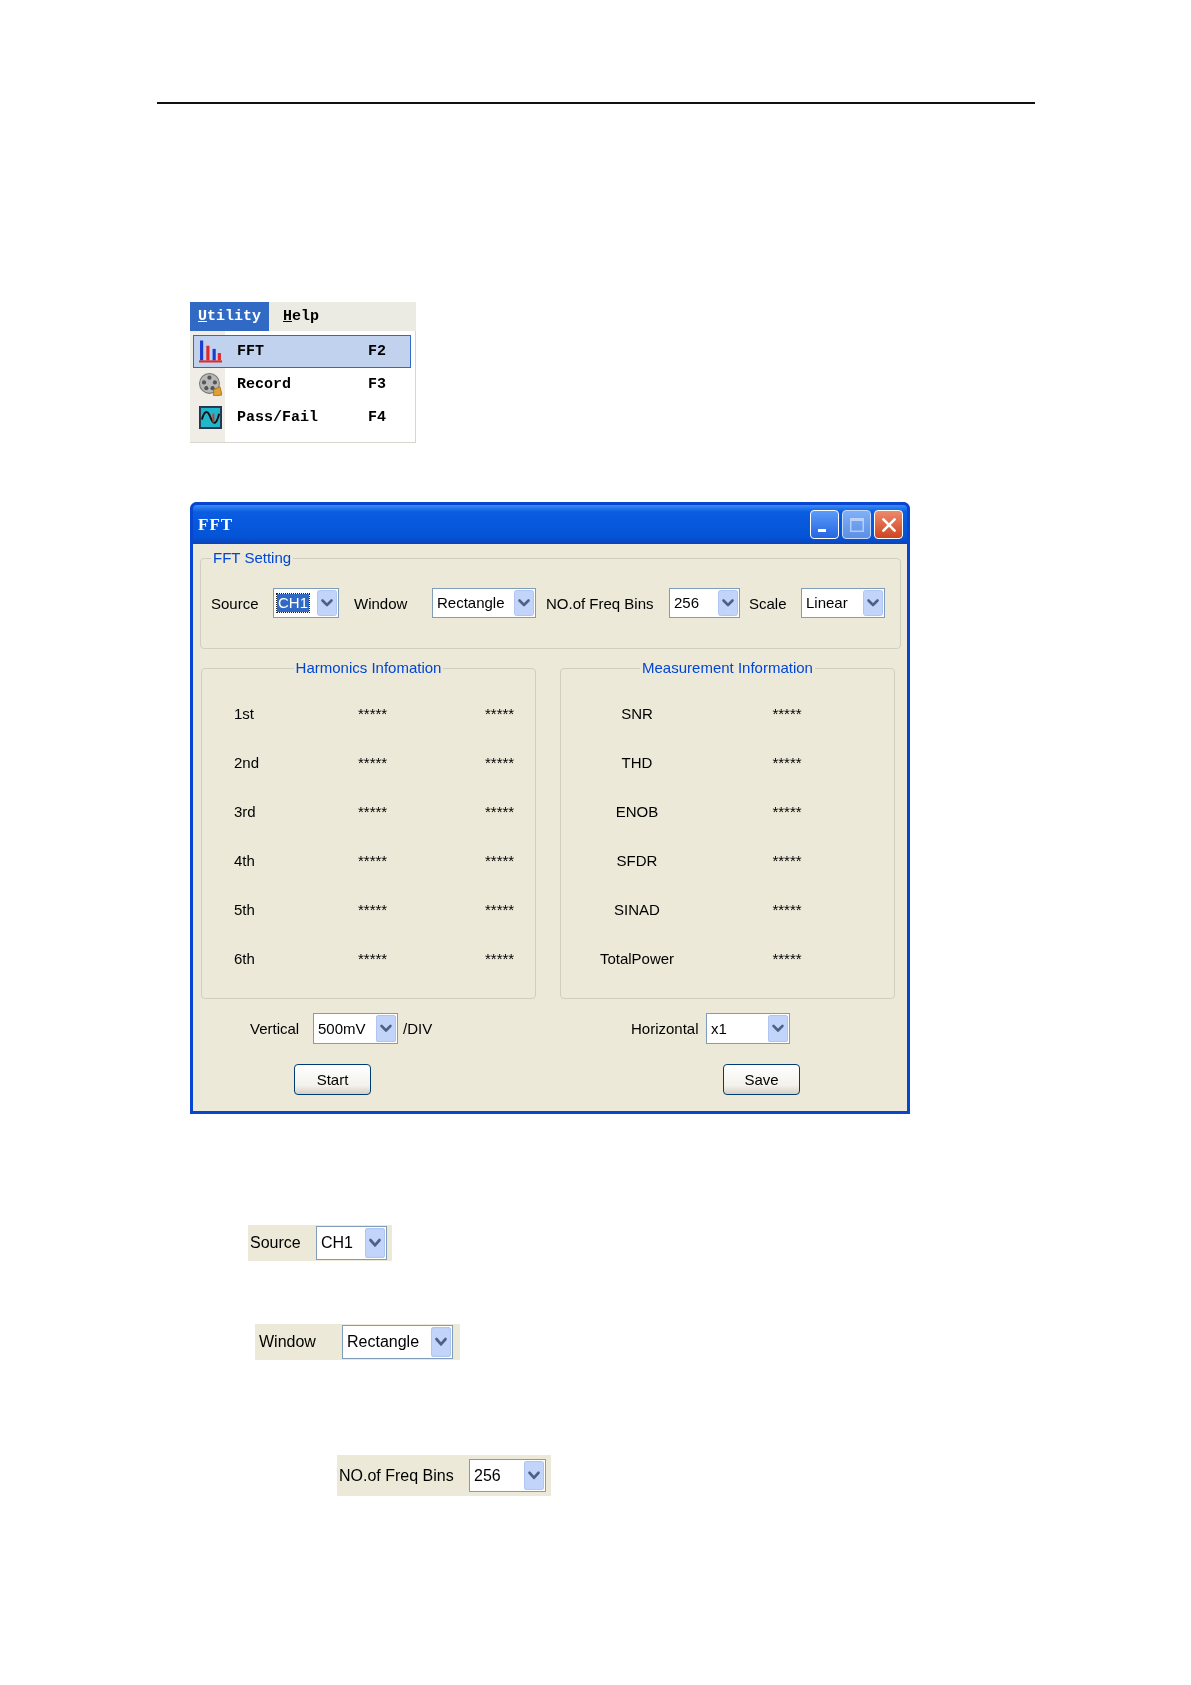 Image resolution: width=1191 pixels, height=1685 pixels. Describe the element at coordinates (230, 316) in the screenshot. I see `menu-title: Utility` at that location.